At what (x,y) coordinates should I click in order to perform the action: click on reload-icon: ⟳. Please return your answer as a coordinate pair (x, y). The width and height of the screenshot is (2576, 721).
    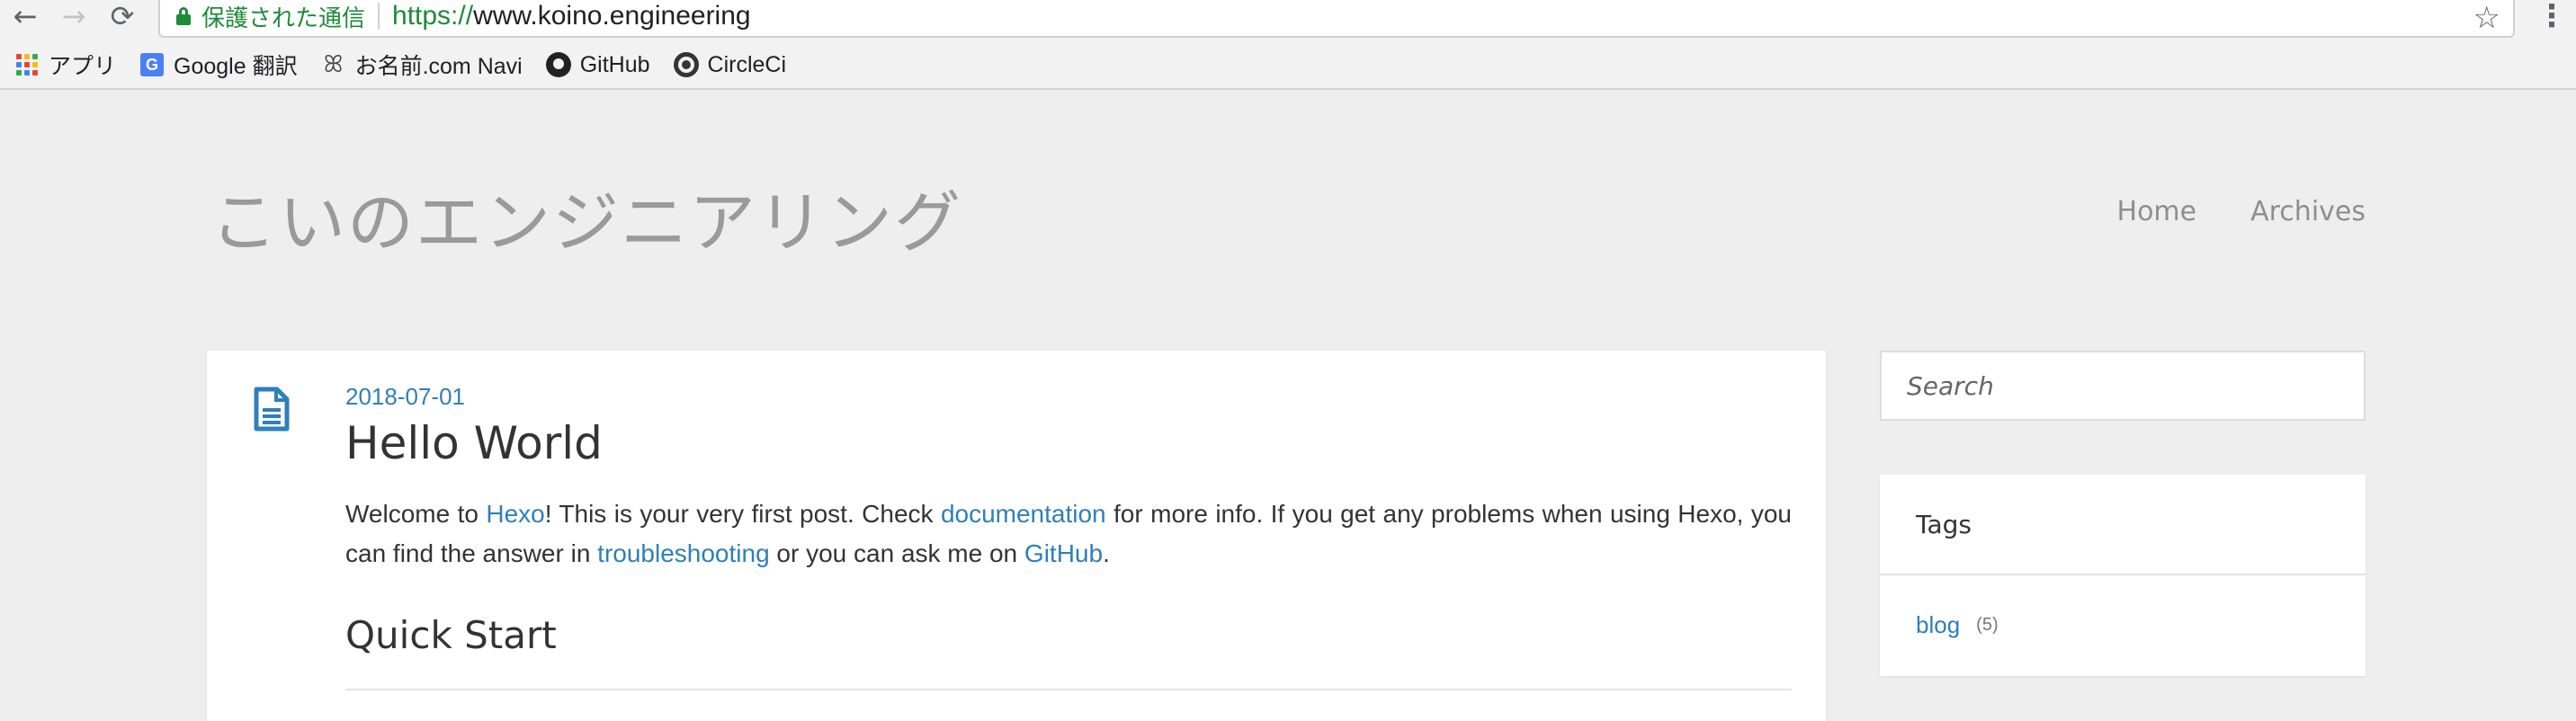
    Looking at the image, I should click on (122, 16).